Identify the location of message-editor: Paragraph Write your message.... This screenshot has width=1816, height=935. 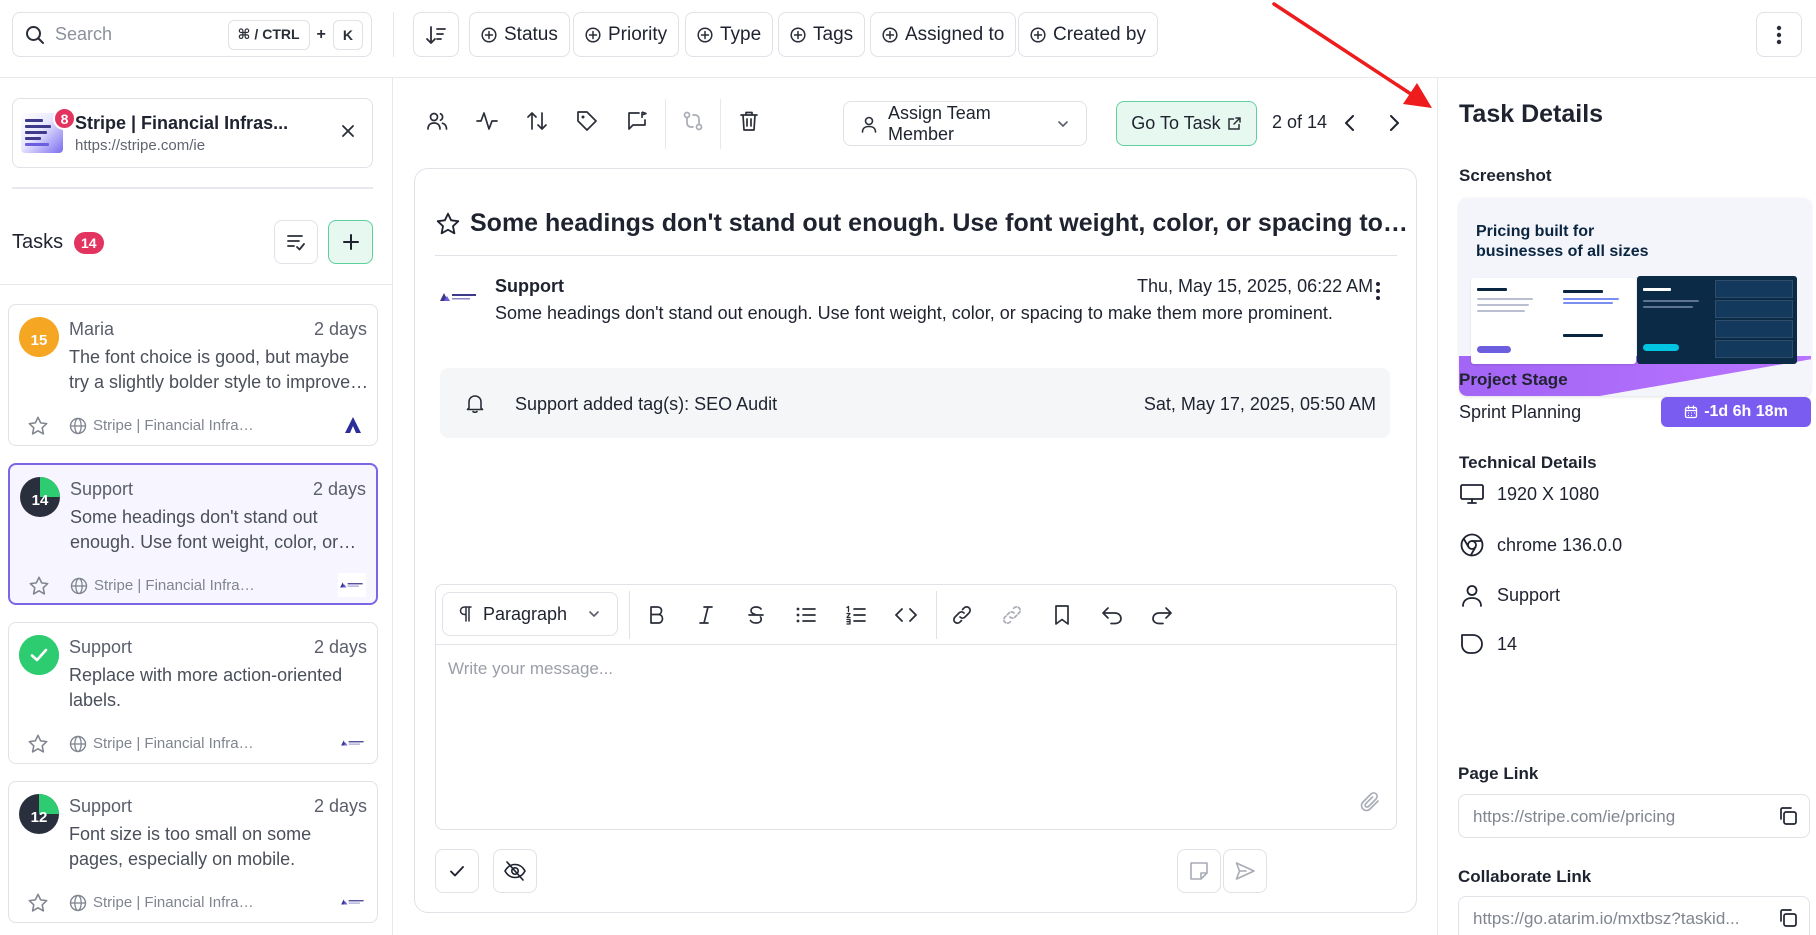
(916, 707).